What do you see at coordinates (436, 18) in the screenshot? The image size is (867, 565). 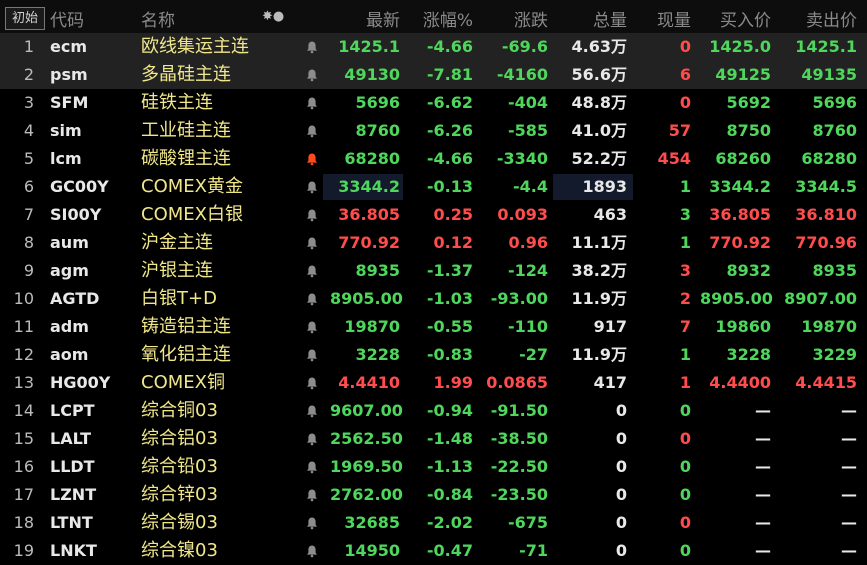 I see `col-pct: 涨幅%` at bounding box center [436, 18].